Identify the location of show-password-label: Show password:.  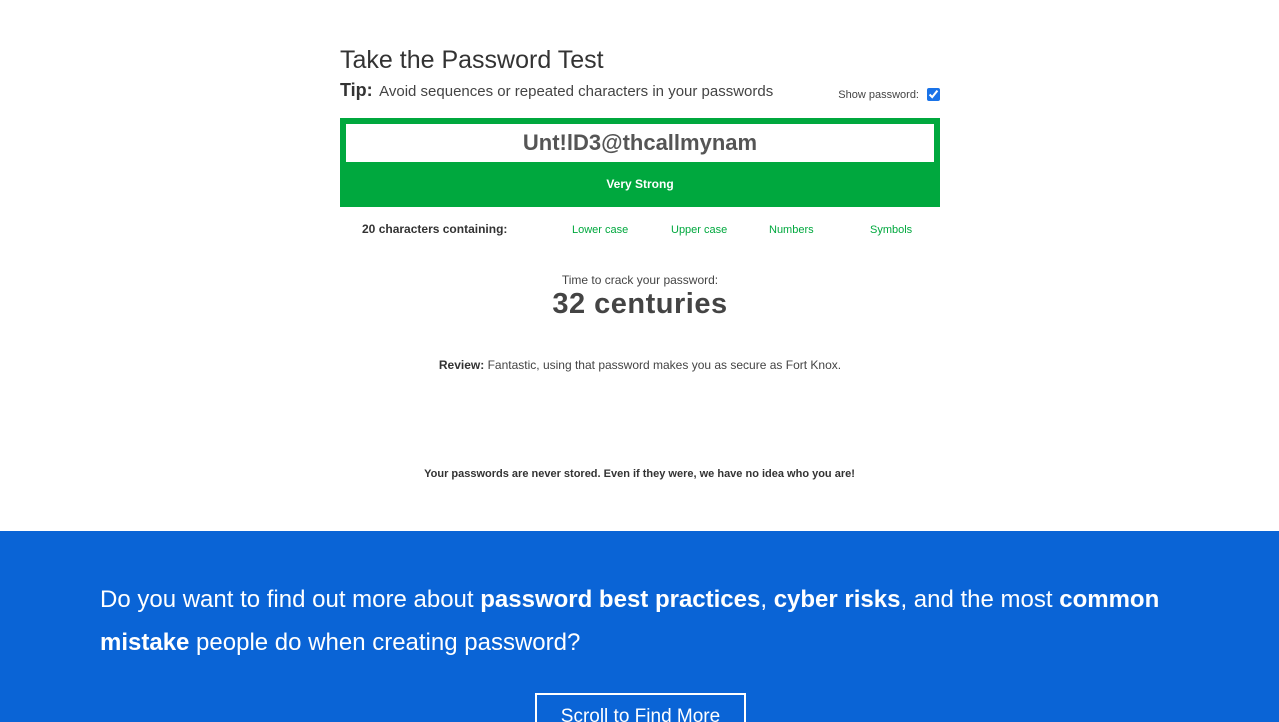
(878, 94).